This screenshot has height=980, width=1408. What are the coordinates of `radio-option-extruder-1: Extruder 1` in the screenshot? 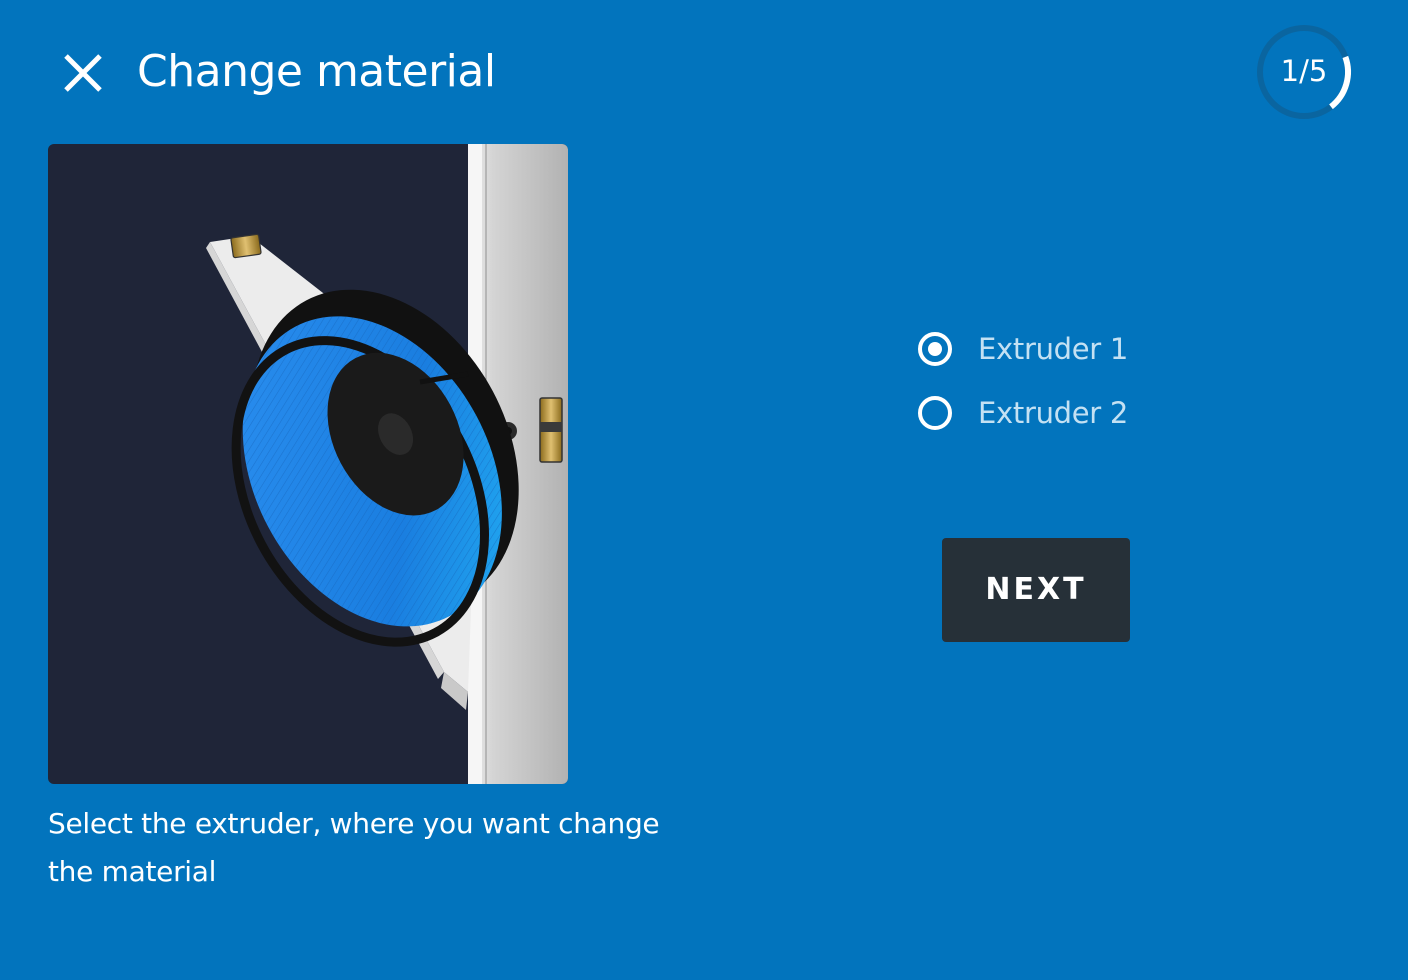 It's located at (1023, 349).